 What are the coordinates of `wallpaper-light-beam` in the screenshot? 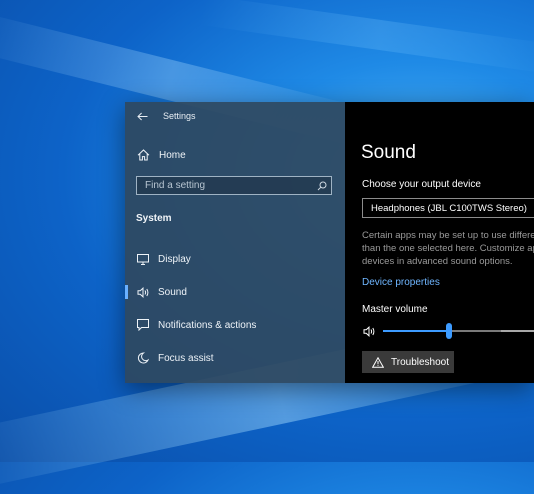 It's located at (366, 37).